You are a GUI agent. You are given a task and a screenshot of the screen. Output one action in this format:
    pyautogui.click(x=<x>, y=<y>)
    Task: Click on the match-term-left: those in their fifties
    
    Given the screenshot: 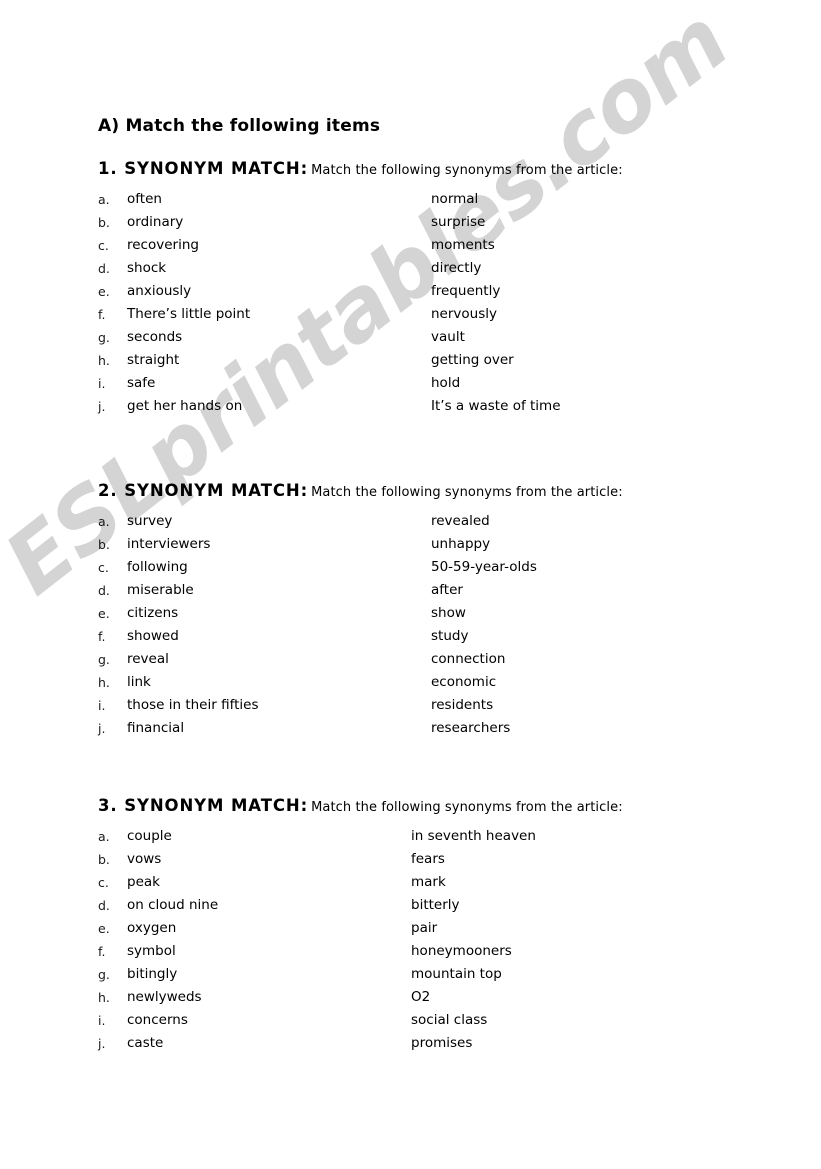 What is the action you would take?
    pyautogui.click(x=193, y=705)
    